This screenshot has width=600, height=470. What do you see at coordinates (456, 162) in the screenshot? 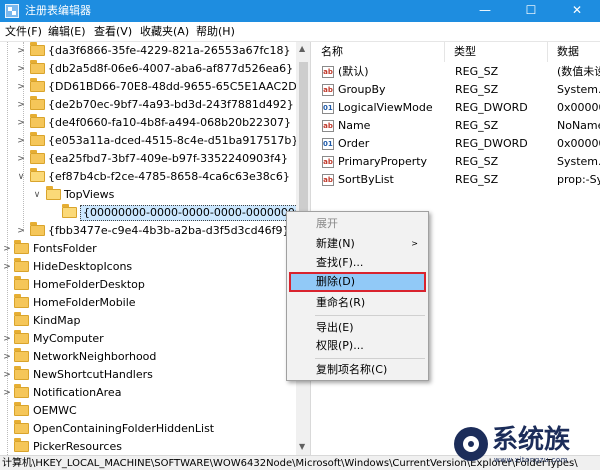
I see `value-row: ab PrimaryProperty REG_SZ System.S` at bounding box center [456, 162].